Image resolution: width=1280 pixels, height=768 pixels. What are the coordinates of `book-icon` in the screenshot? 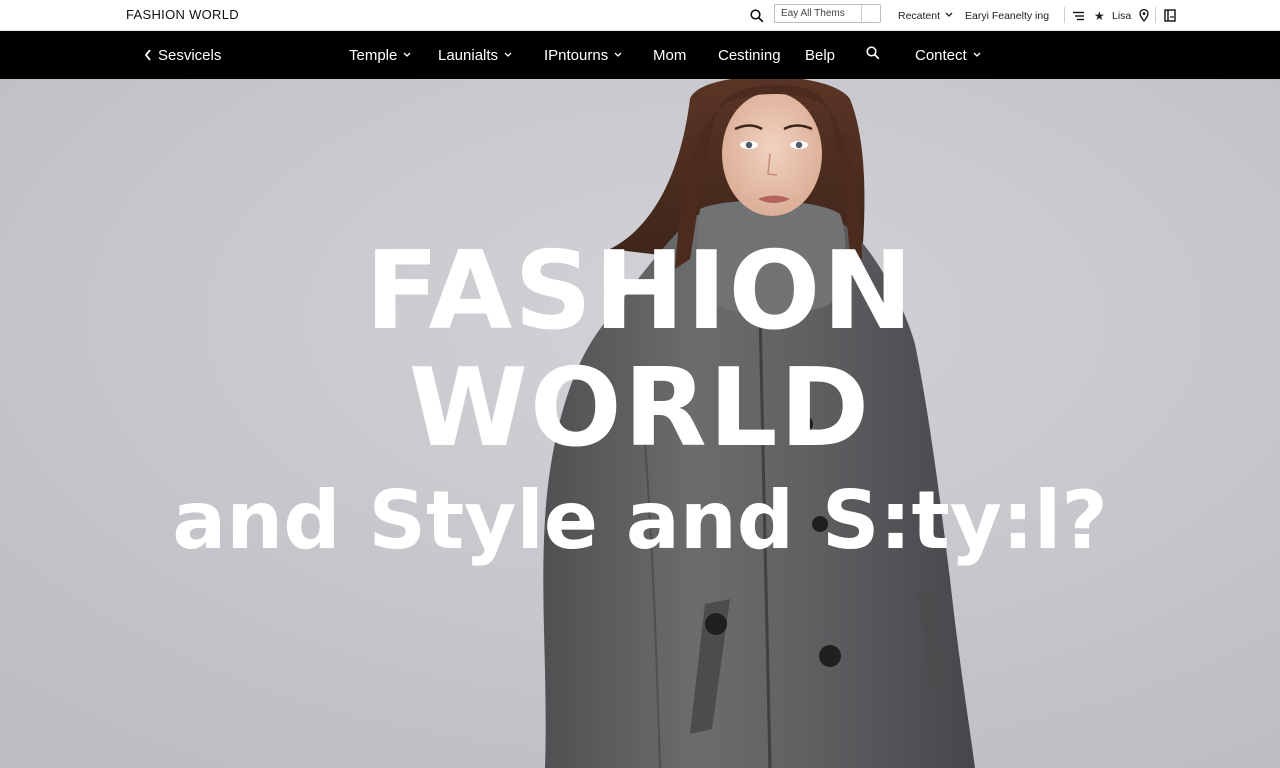 It's located at (1170, 15).